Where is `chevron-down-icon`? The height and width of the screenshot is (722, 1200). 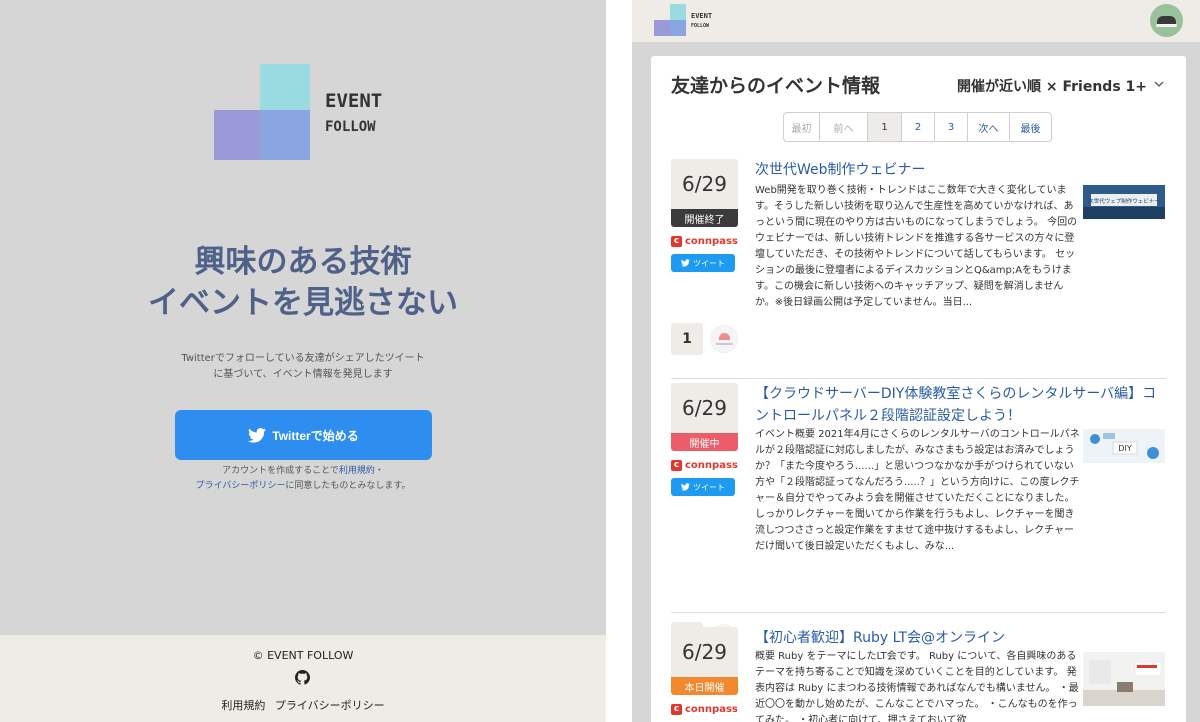
chevron-down-icon is located at coordinates (1159, 84).